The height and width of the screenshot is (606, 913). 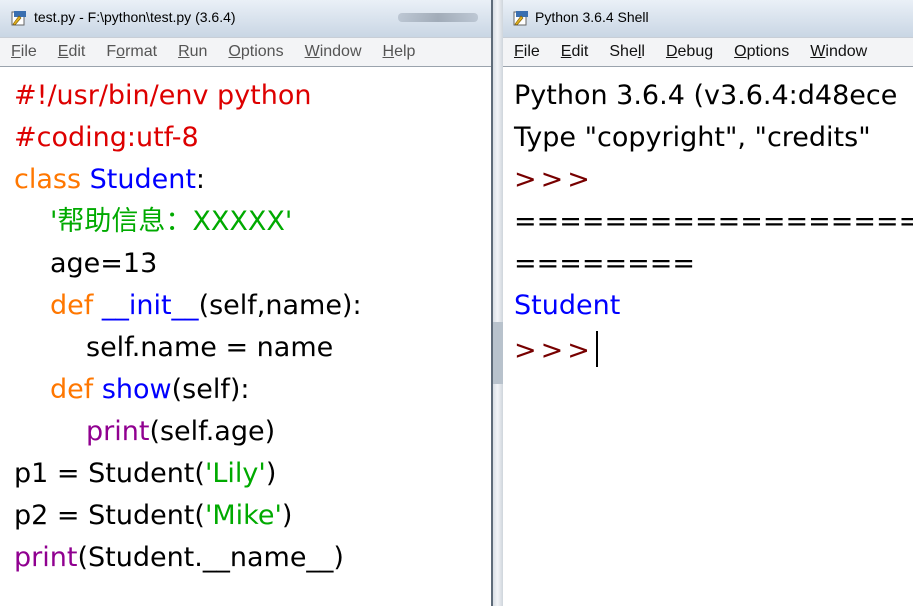 I want to click on editor-window-title: test.py - F:\python\test.py (3.6.4), so click(x=135, y=17).